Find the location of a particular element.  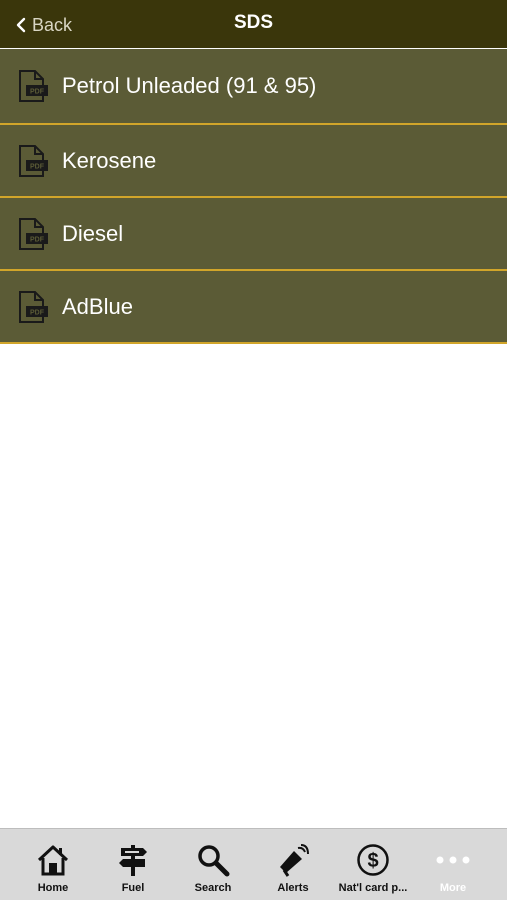

list-item-label: AdBlue is located at coordinates (97, 306).